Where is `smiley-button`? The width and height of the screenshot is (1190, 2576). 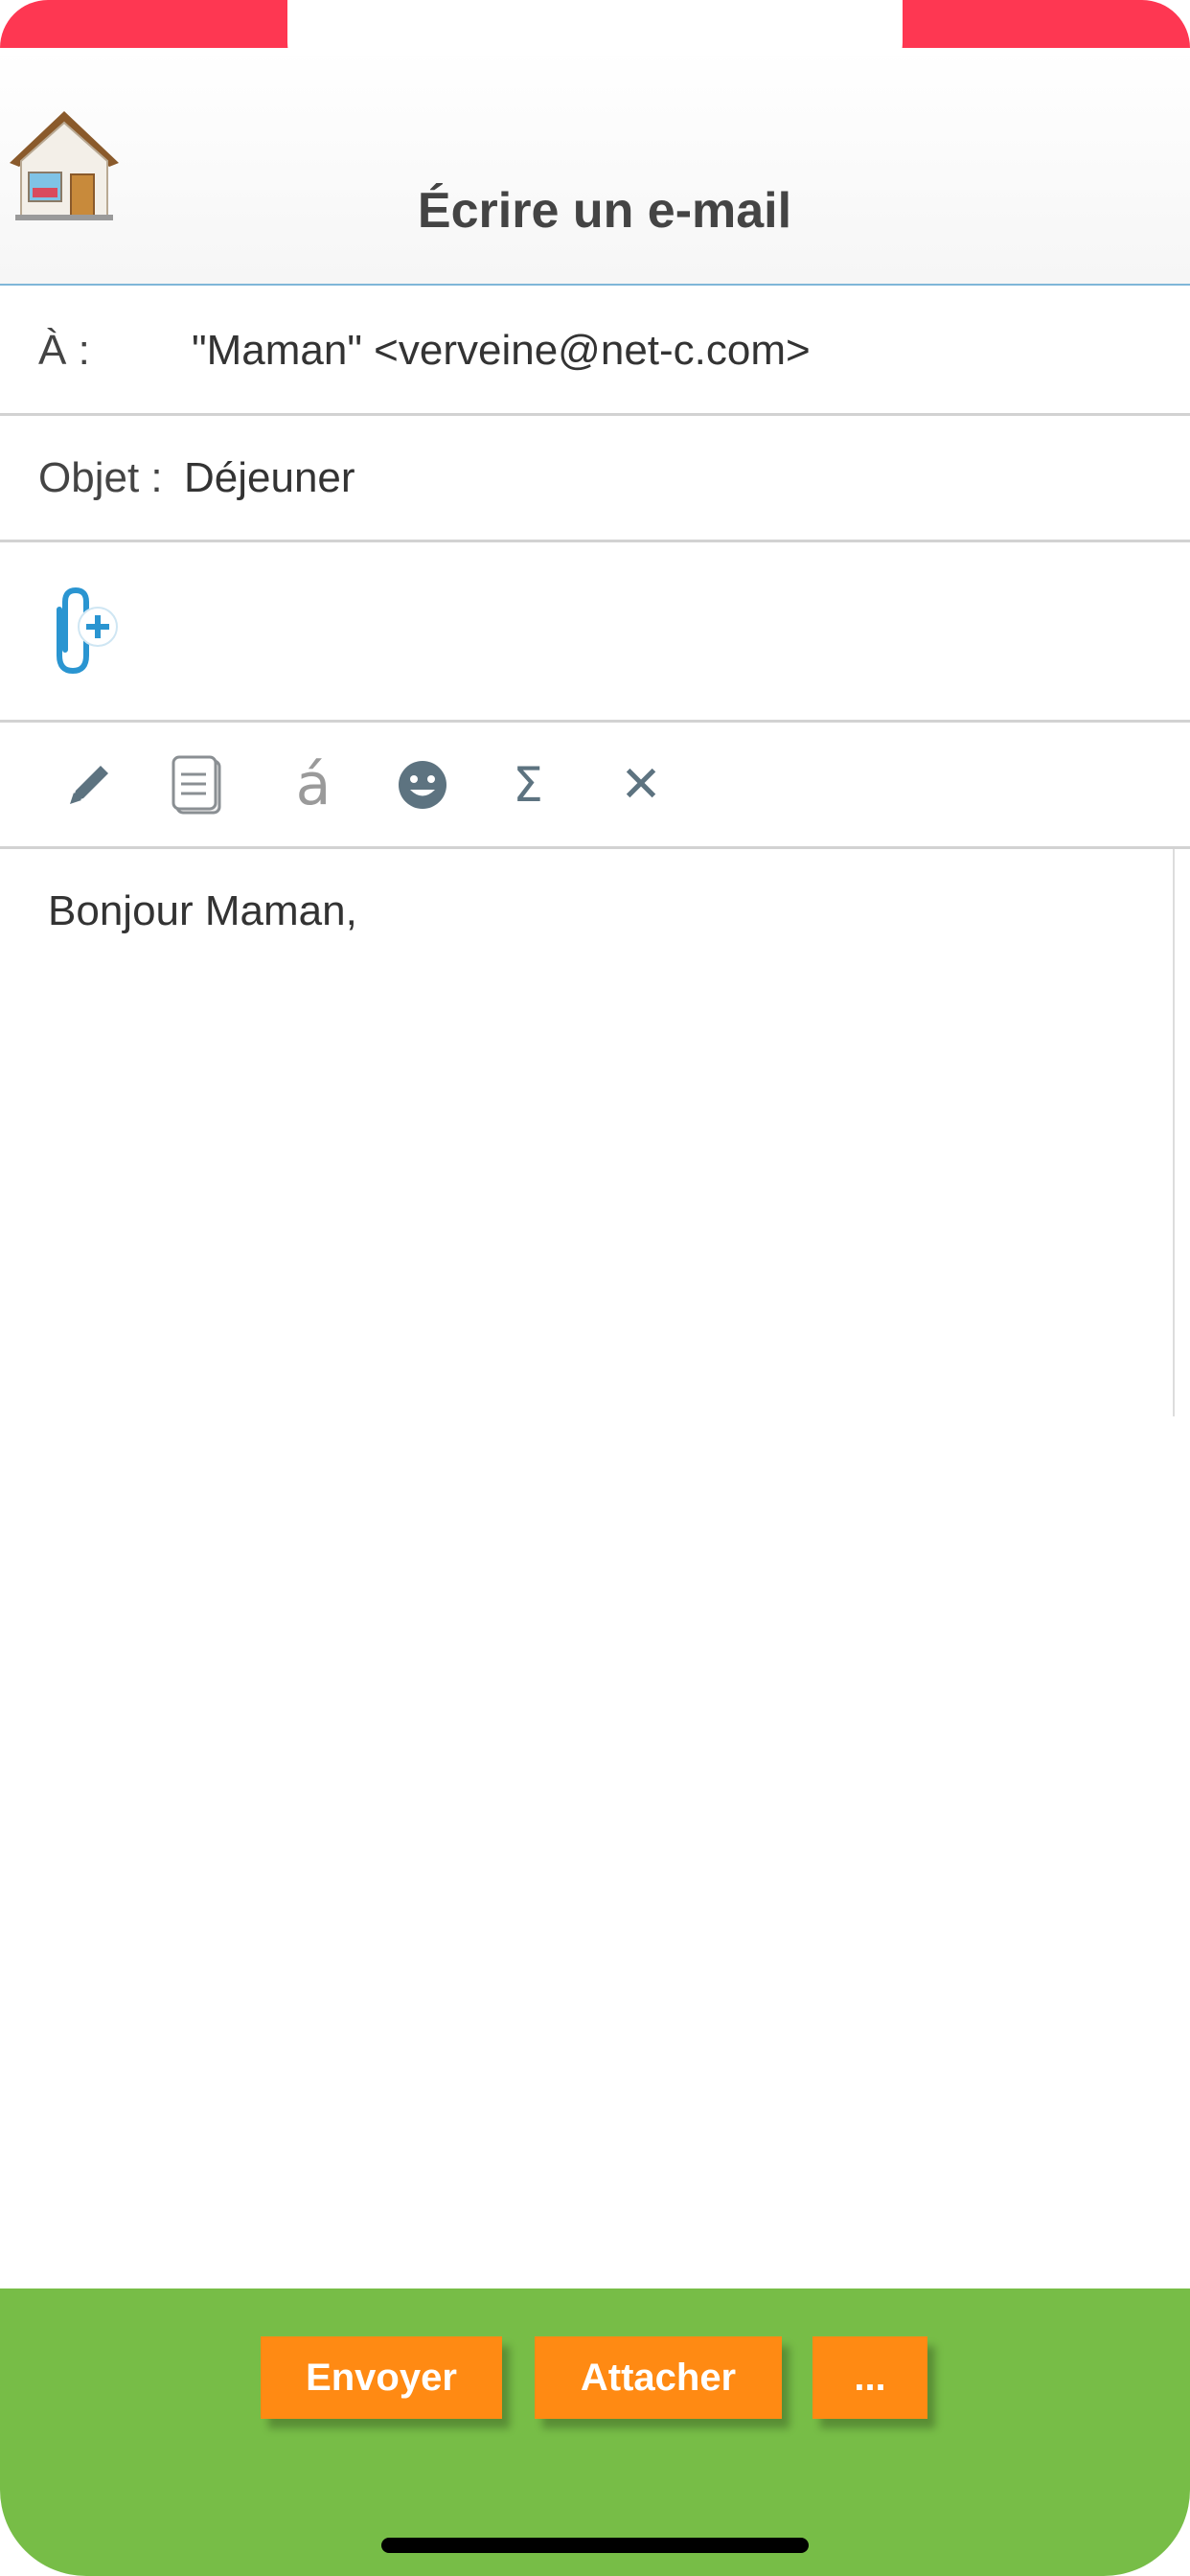
smiley-button is located at coordinates (422, 784).